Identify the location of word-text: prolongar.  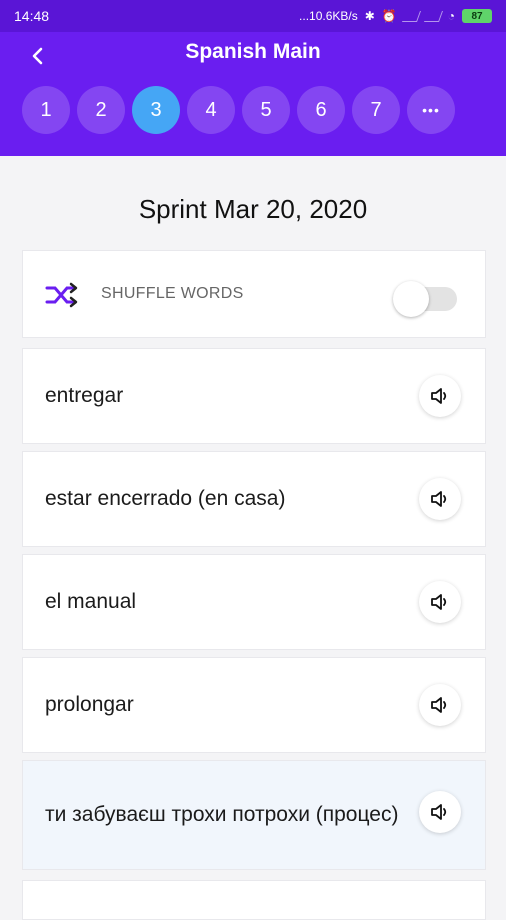
(89, 705).